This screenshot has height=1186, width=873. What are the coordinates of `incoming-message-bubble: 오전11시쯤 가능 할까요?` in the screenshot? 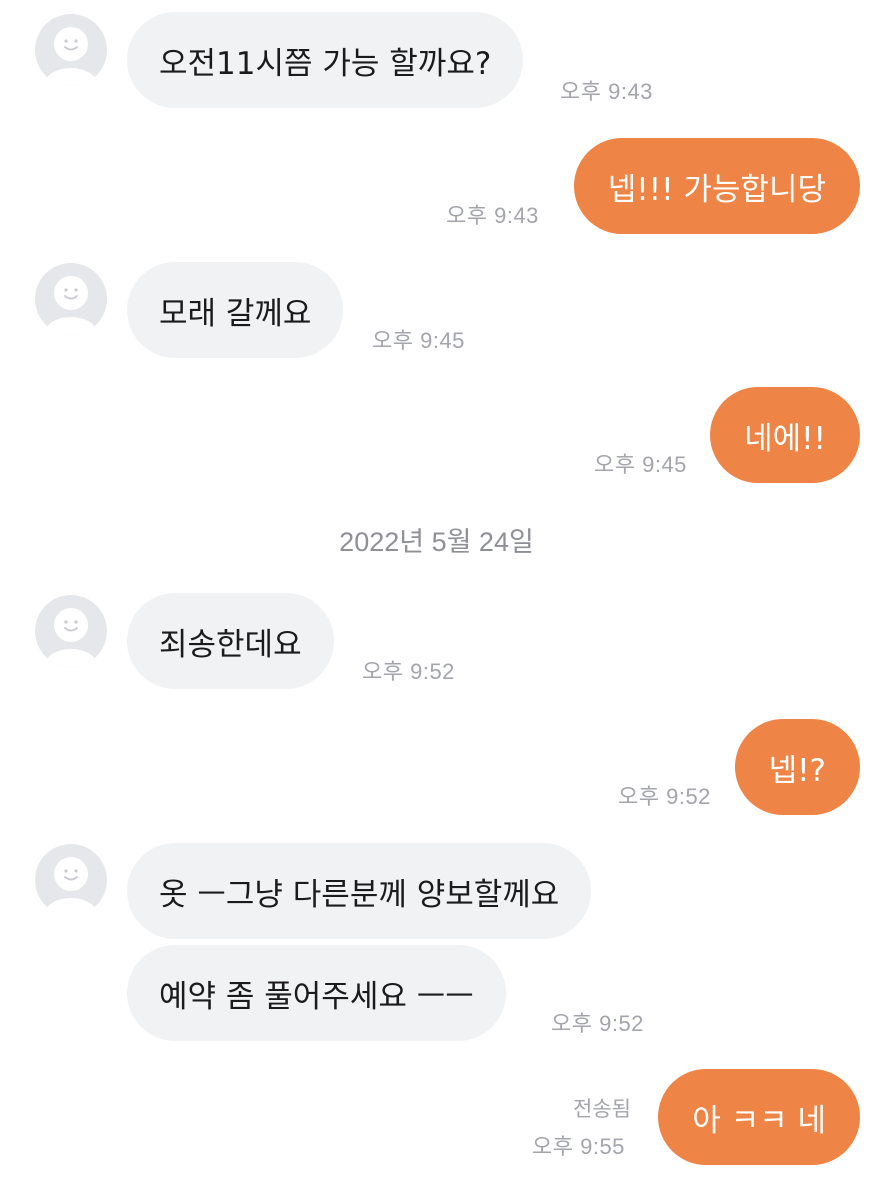 It's located at (325, 60).